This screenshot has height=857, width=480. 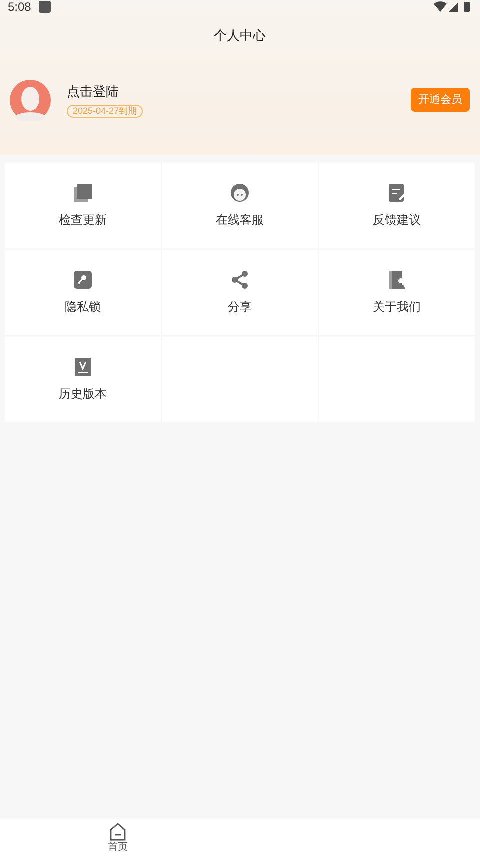 I want to click on menu-tile: 在线客服, so click(x=240, y=205).